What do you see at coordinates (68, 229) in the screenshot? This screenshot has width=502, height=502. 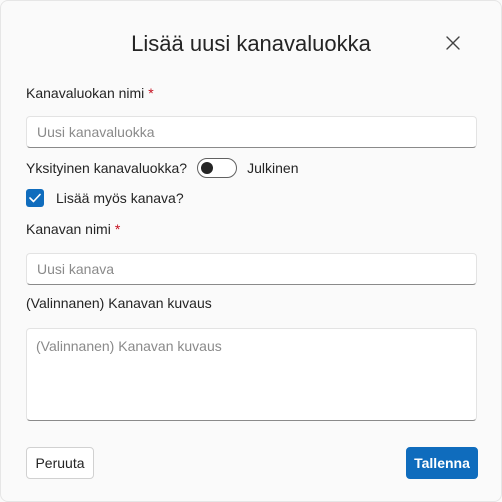 I see `channel-name-label-text: Kanavan nimi` at bounding box center [68, 229].